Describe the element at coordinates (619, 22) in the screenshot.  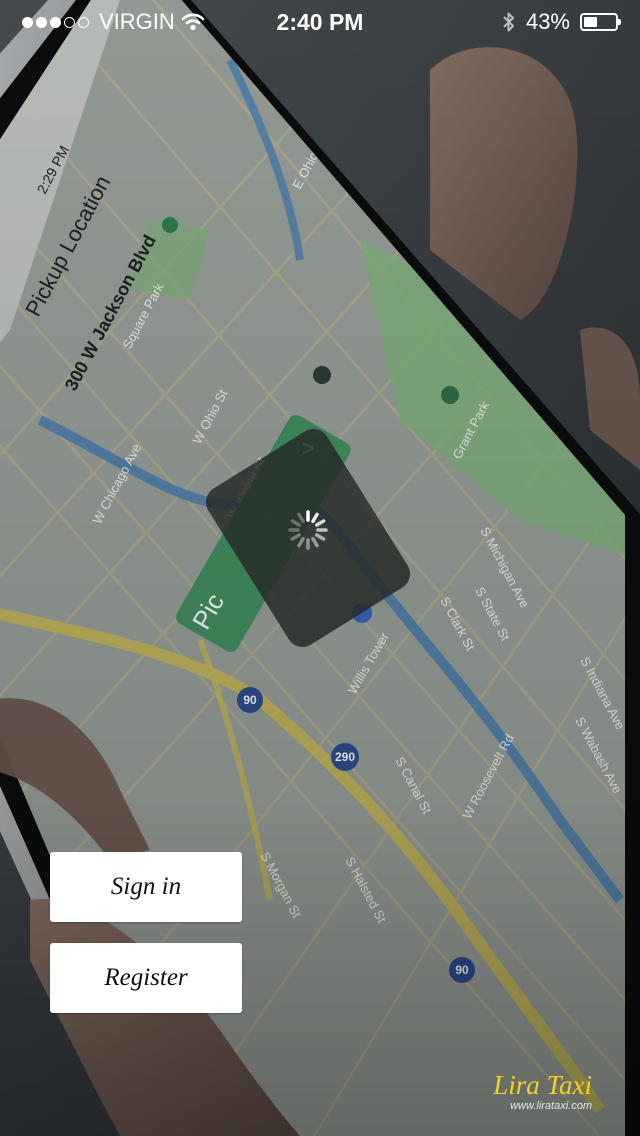
I see `battery-tip` at that location.